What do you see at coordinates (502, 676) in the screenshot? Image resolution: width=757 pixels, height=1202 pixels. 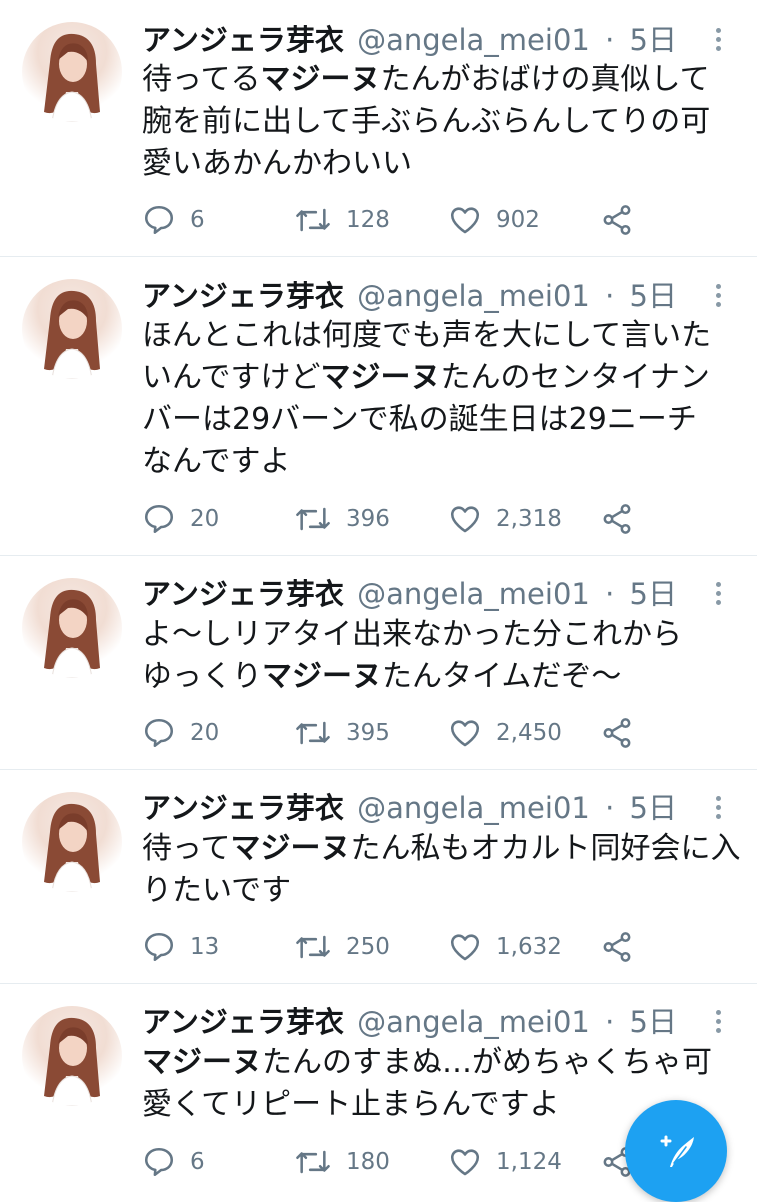 I see `tweet-text-segment: たんタイムだぞ〜` at bounding box center [502, 676].